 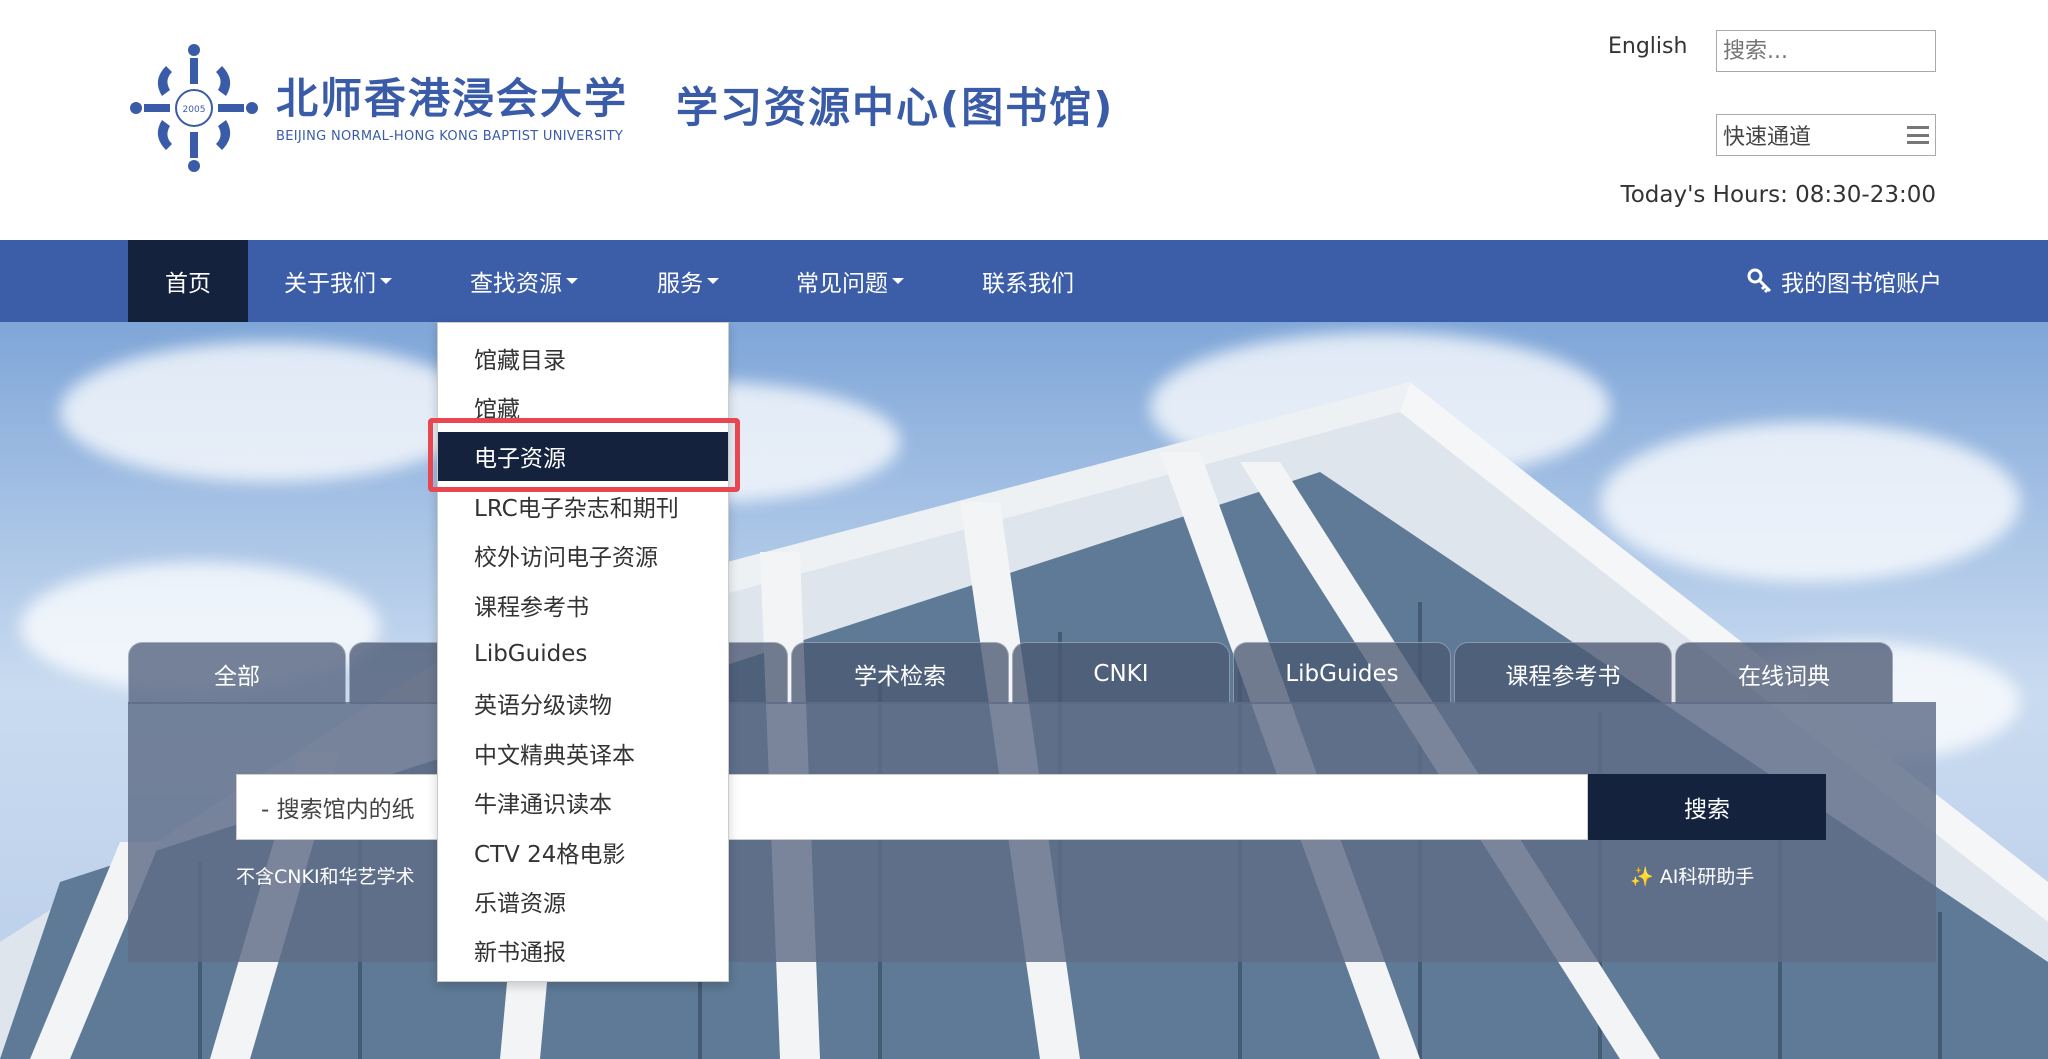 I want to click on nav-label: 首页, so click(x=188, y=284).